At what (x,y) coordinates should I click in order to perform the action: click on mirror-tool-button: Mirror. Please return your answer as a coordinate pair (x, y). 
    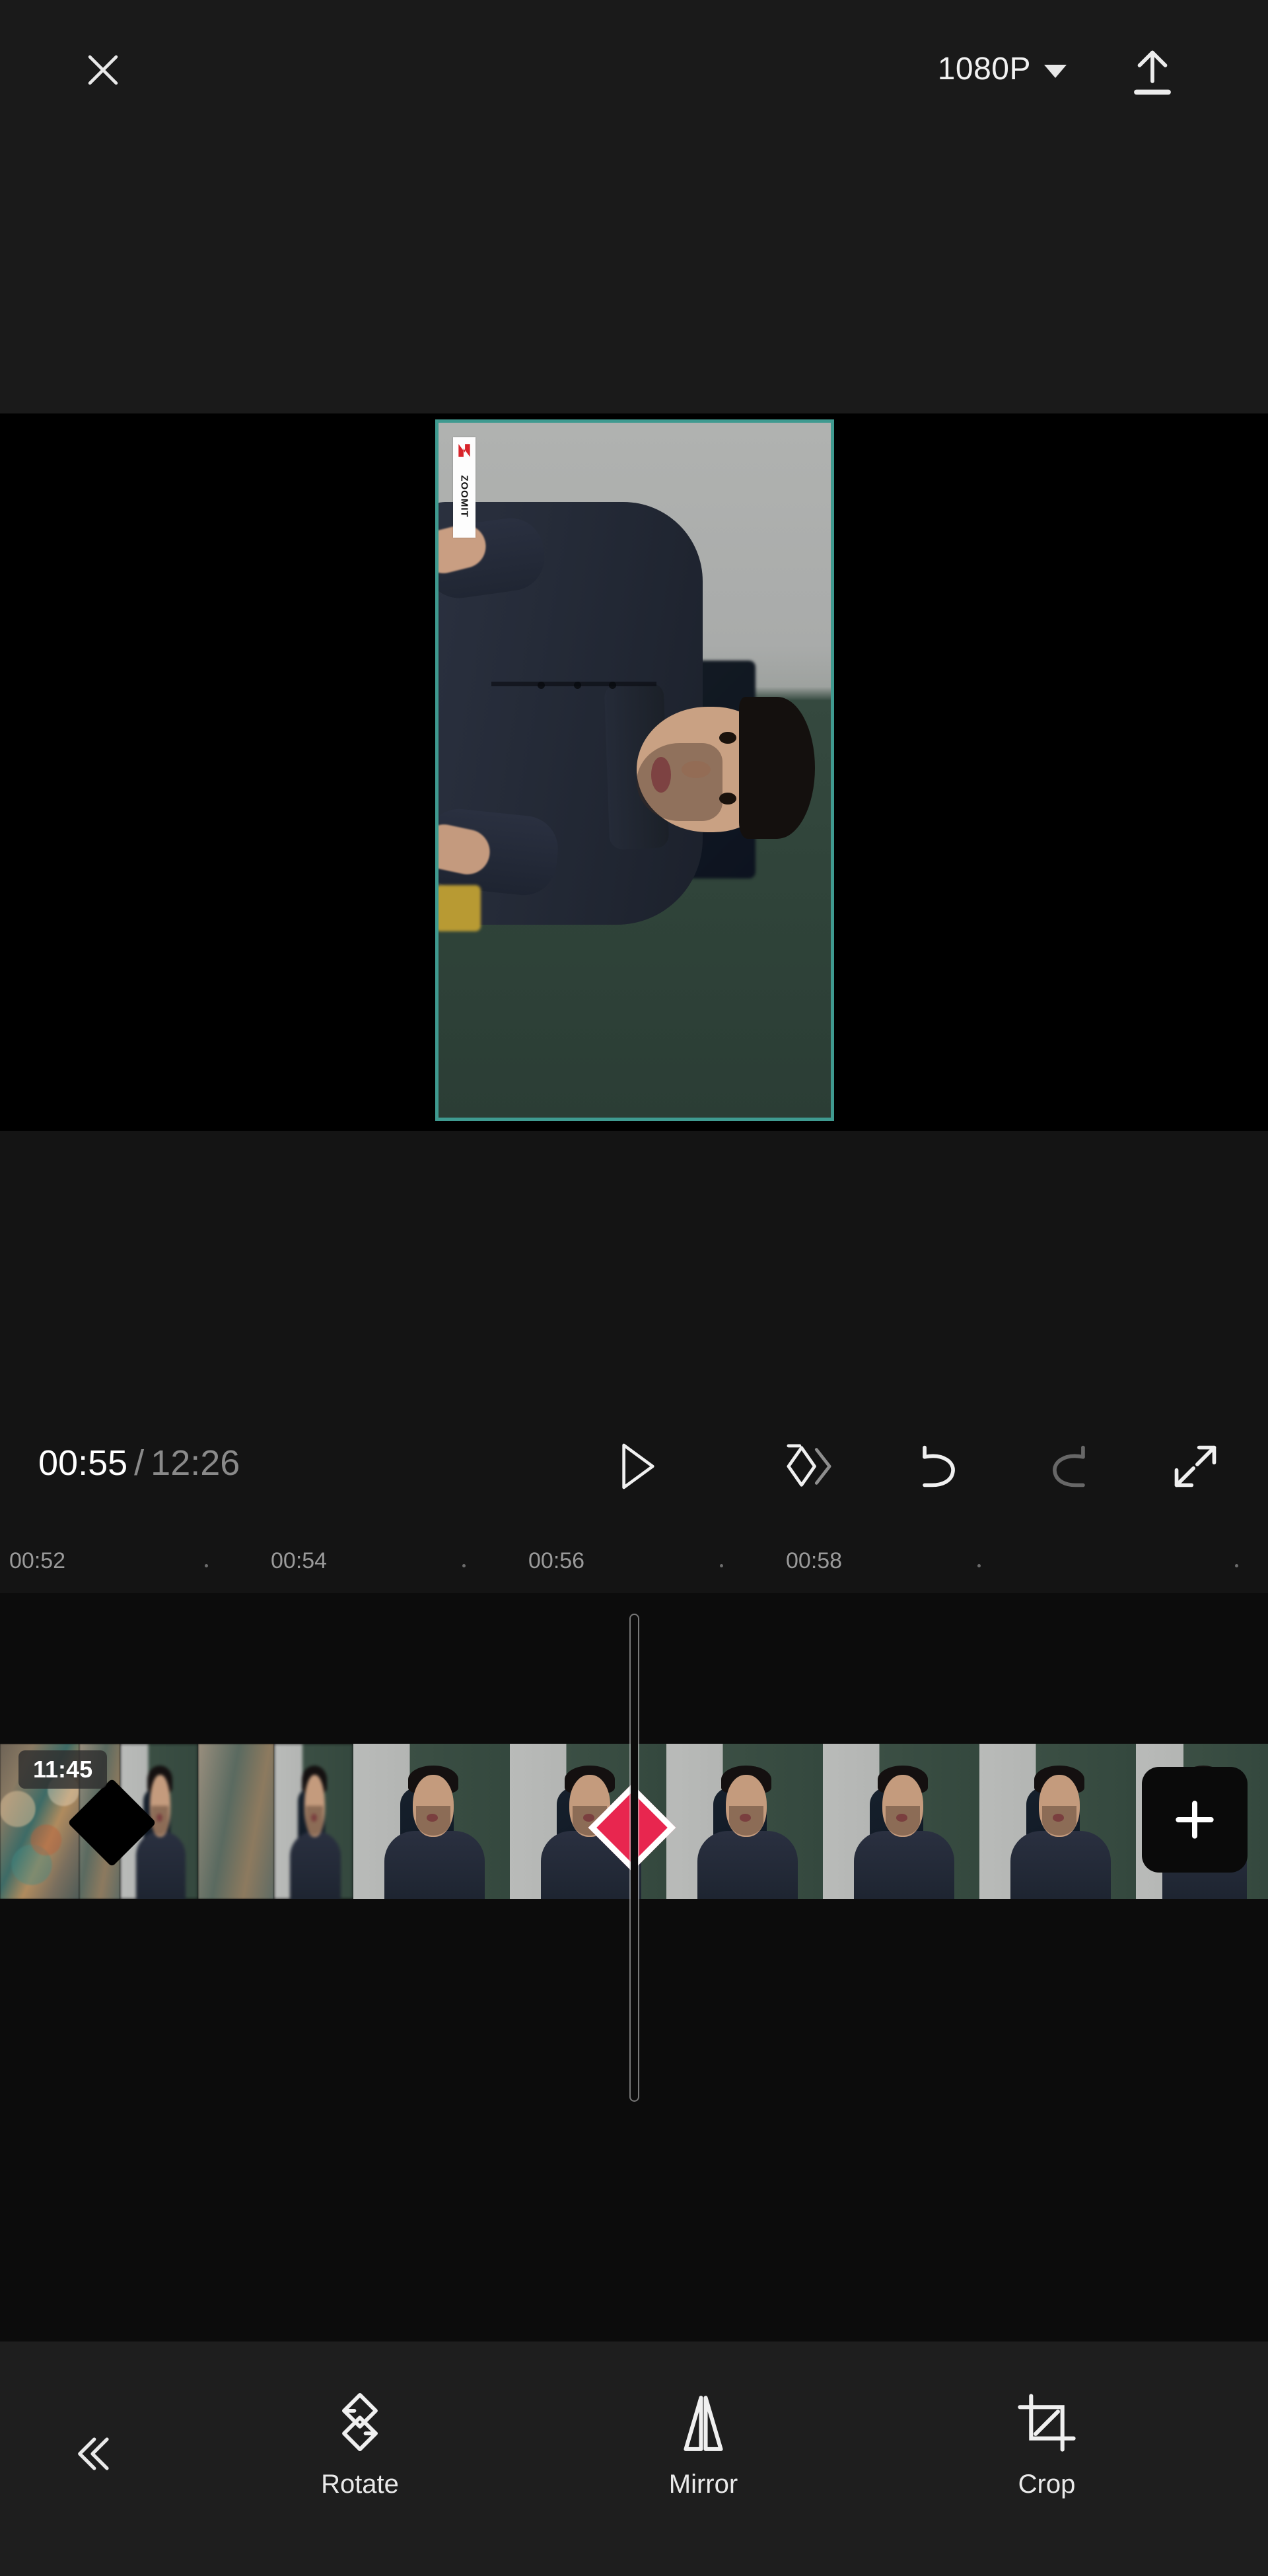
    Looking at the image, I should click on (703, 2443).